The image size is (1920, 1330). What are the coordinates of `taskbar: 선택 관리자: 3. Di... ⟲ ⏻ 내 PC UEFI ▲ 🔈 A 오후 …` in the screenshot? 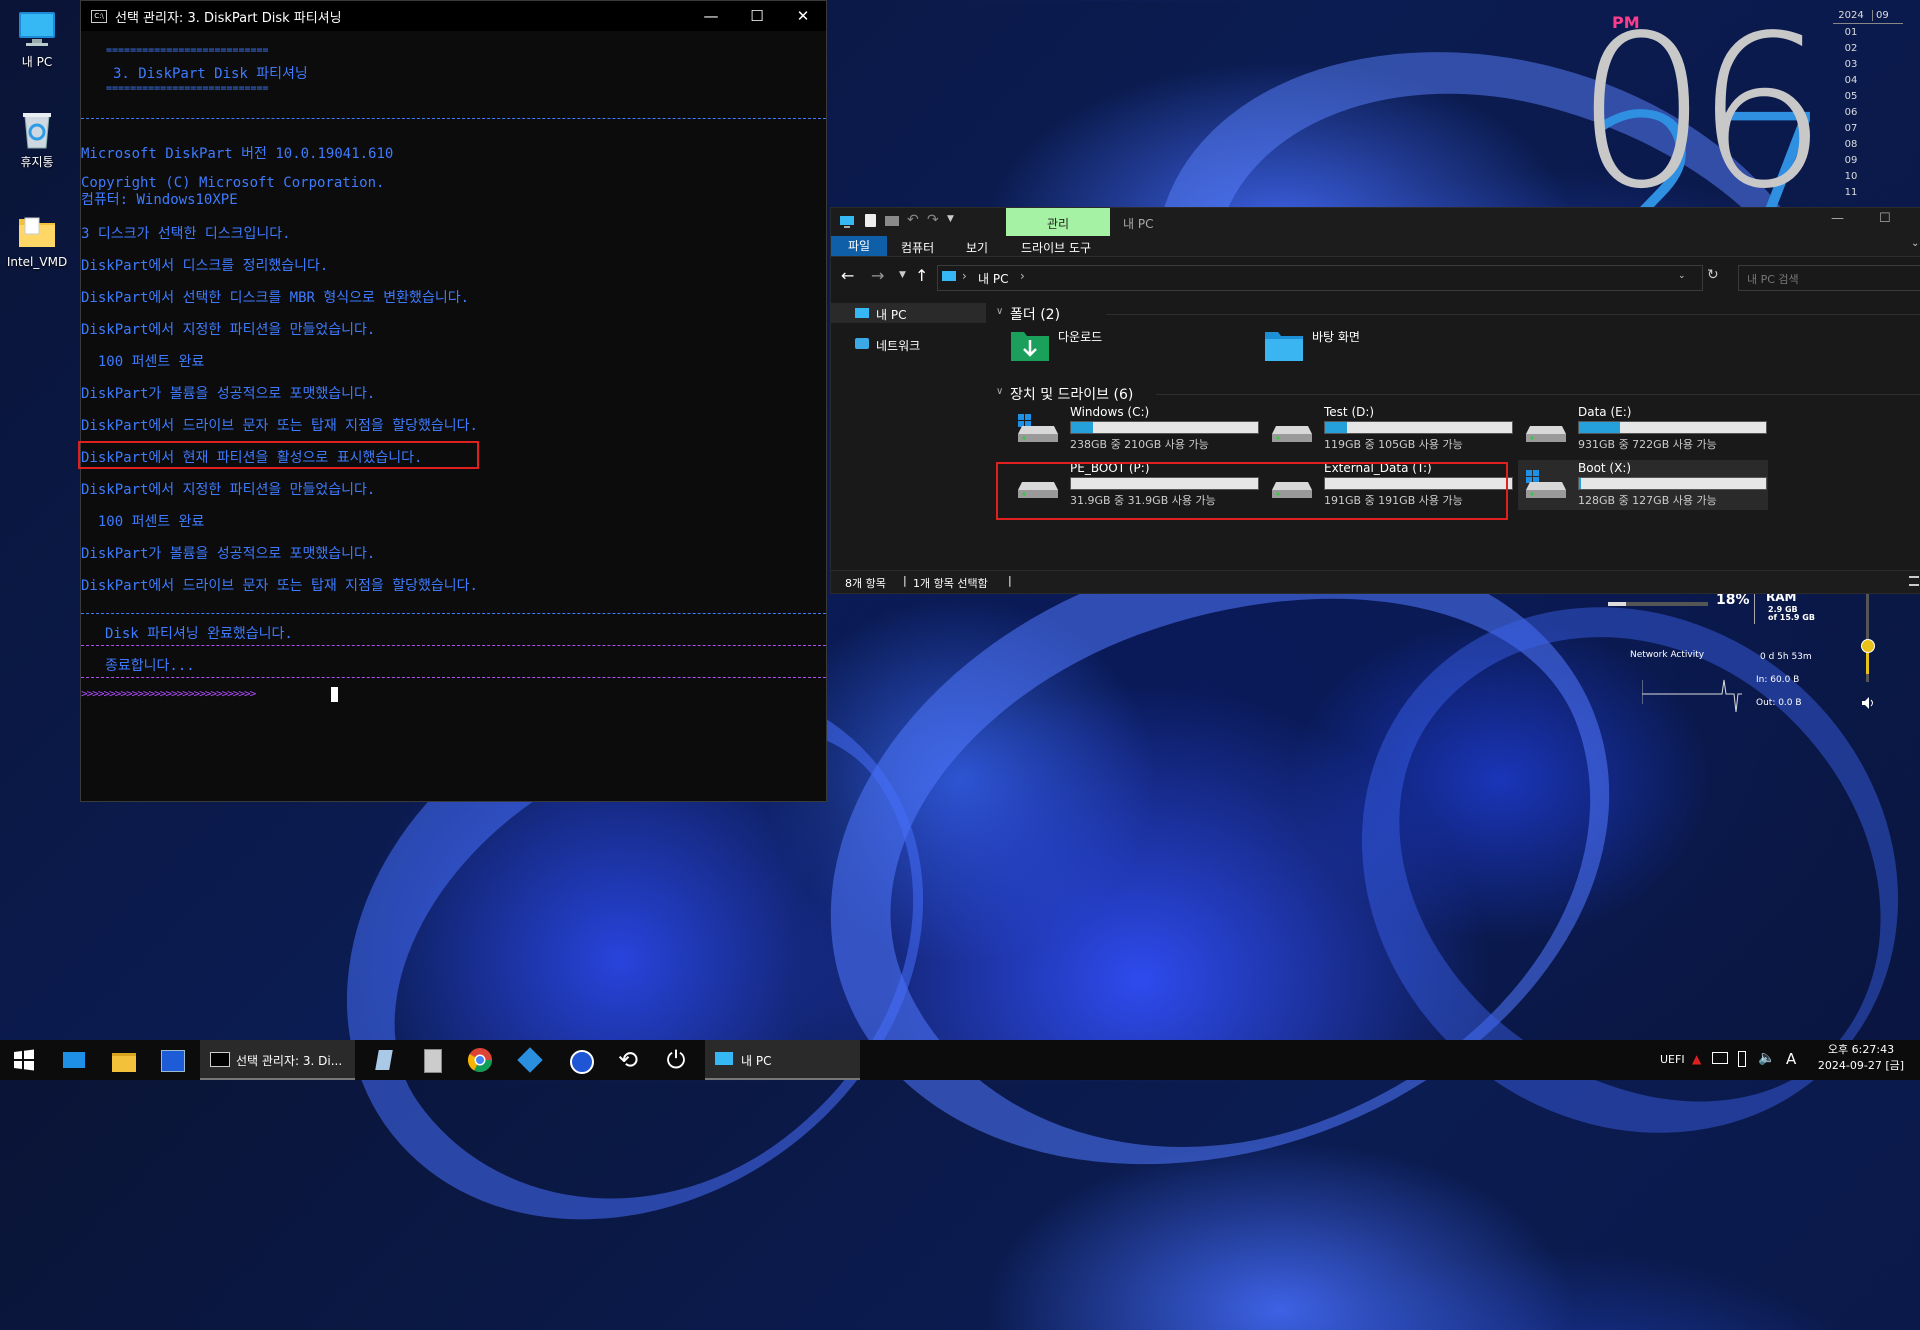 It's located at (960, 1060).